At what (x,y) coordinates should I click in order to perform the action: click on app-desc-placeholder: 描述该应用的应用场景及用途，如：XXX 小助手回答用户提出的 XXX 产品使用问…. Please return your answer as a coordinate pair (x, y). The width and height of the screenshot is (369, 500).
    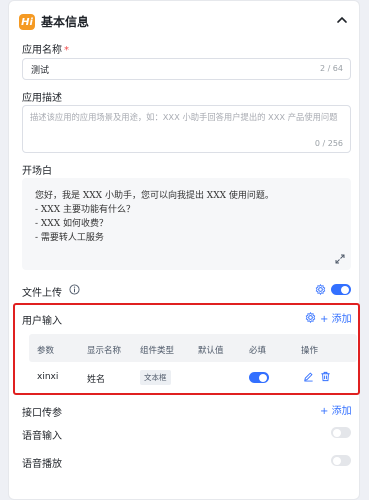
    Looking at the image, I should click on (184, 117).